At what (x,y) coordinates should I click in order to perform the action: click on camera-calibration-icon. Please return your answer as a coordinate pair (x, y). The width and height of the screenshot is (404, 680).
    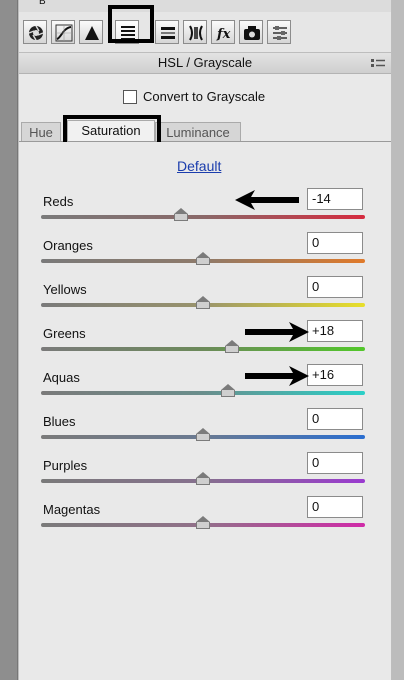
    Looking at the image, I should click on (251, 32).